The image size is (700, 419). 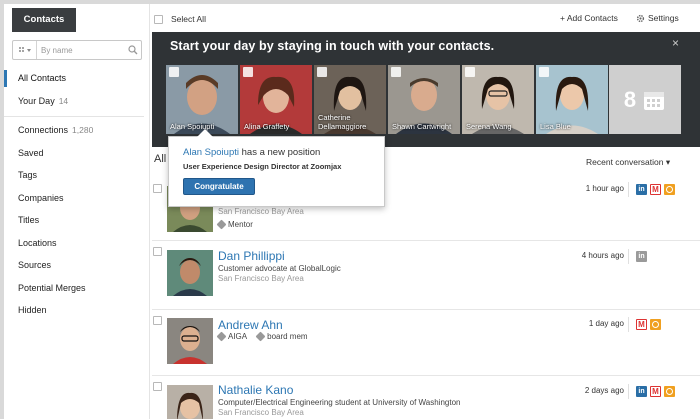 What do you see at coordinates (657, 18) in the screenshot?
I see `settings-button: Settings` at bounding box center [657, 18].